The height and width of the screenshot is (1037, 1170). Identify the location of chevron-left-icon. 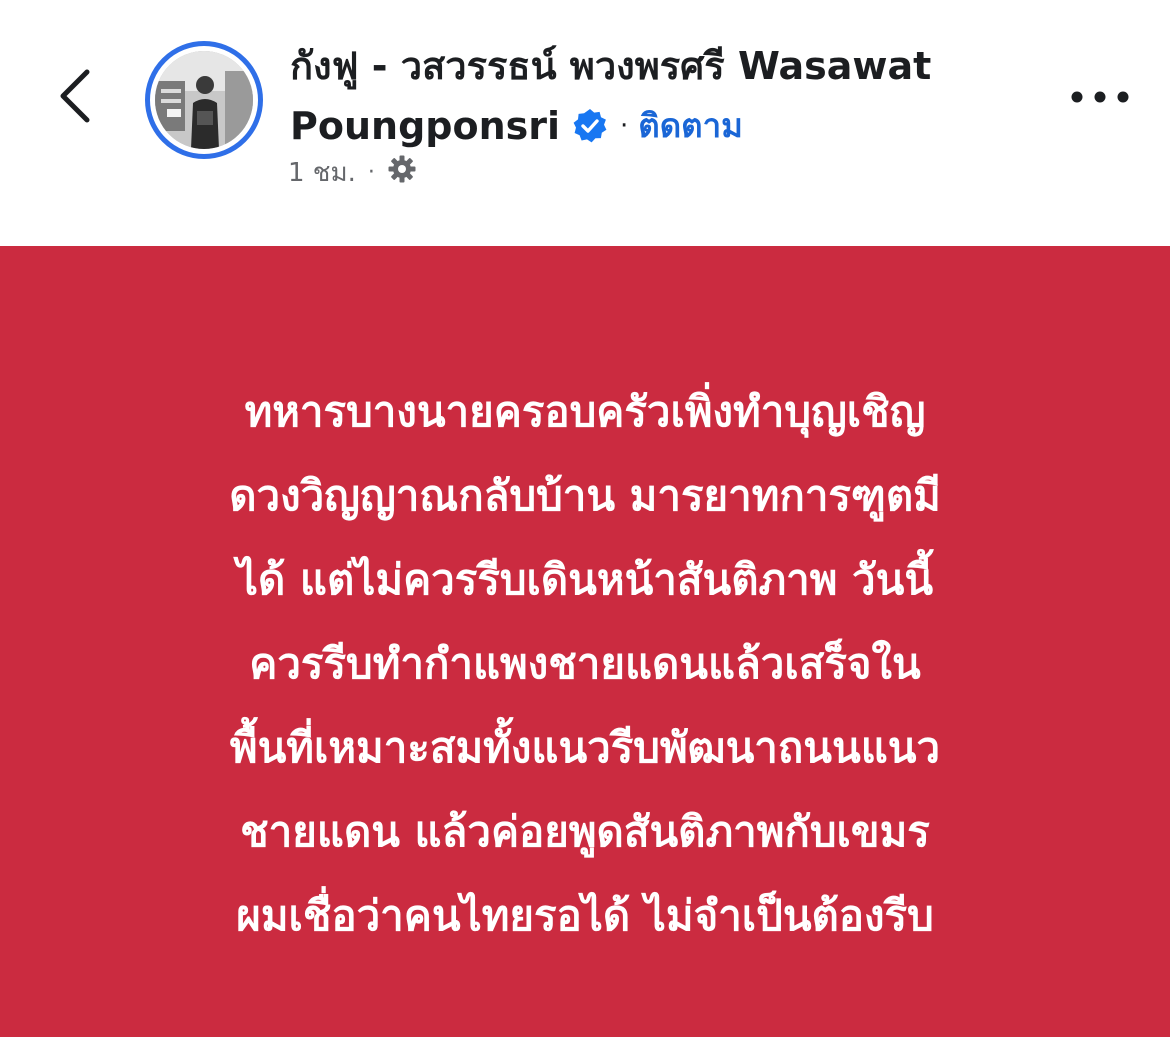
(74, 98).